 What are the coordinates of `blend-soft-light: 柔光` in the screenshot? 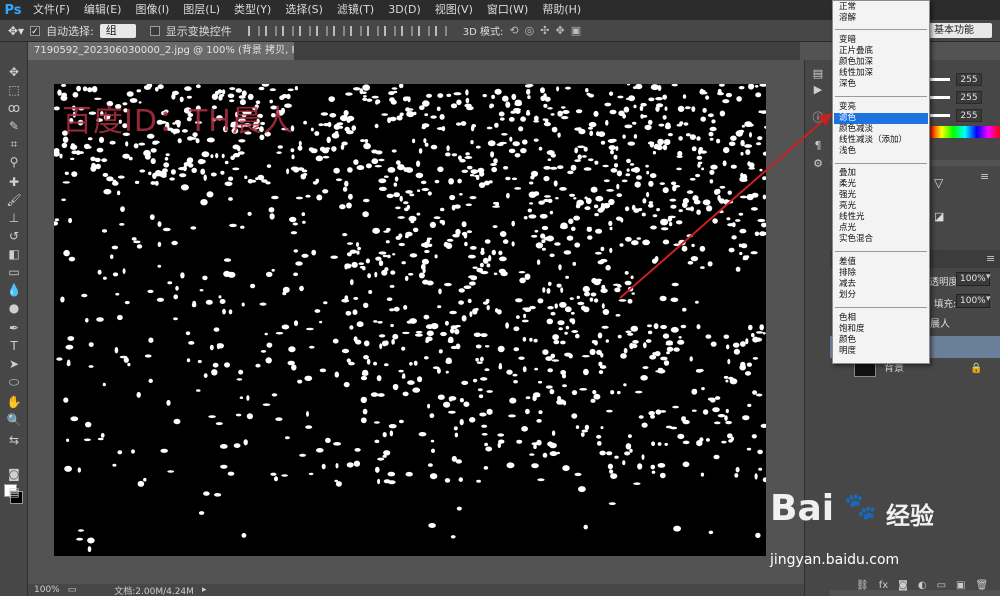 It's located at (881, 184).